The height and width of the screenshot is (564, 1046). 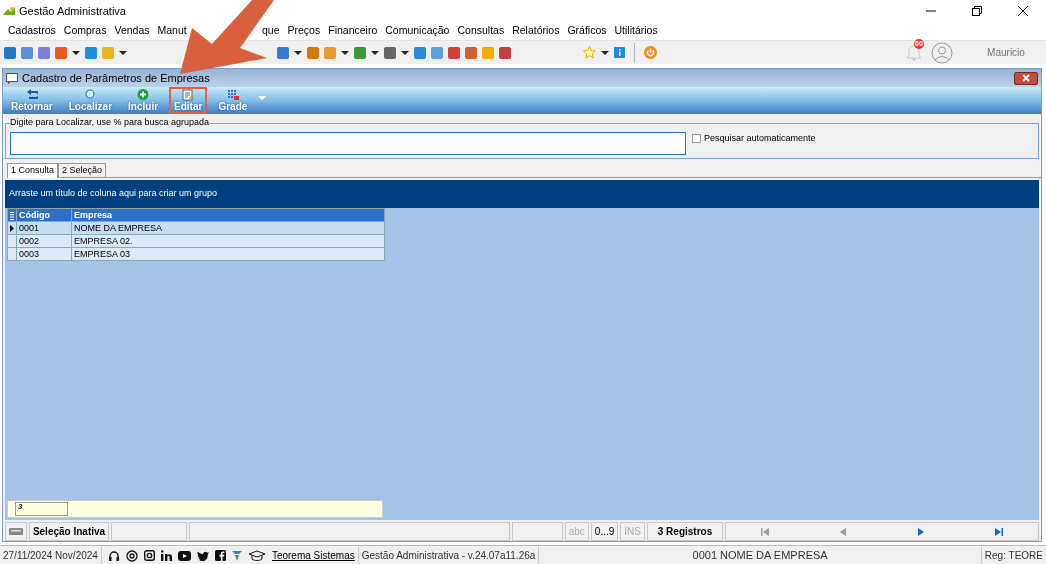 I want to click on status-indicator: 0...9, so click(x=604, y=531).